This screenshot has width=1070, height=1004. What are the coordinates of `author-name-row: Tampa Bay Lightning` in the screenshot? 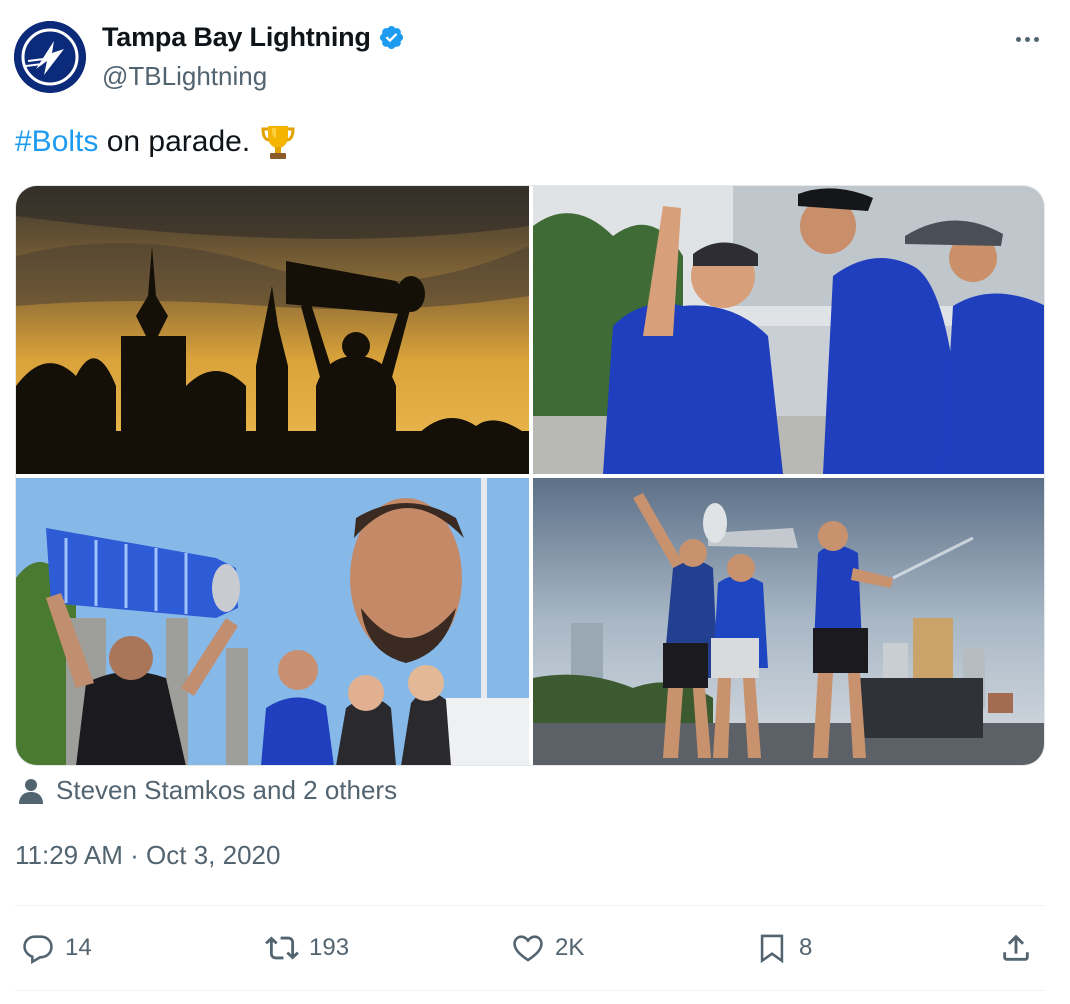 It's located at (253, 37).